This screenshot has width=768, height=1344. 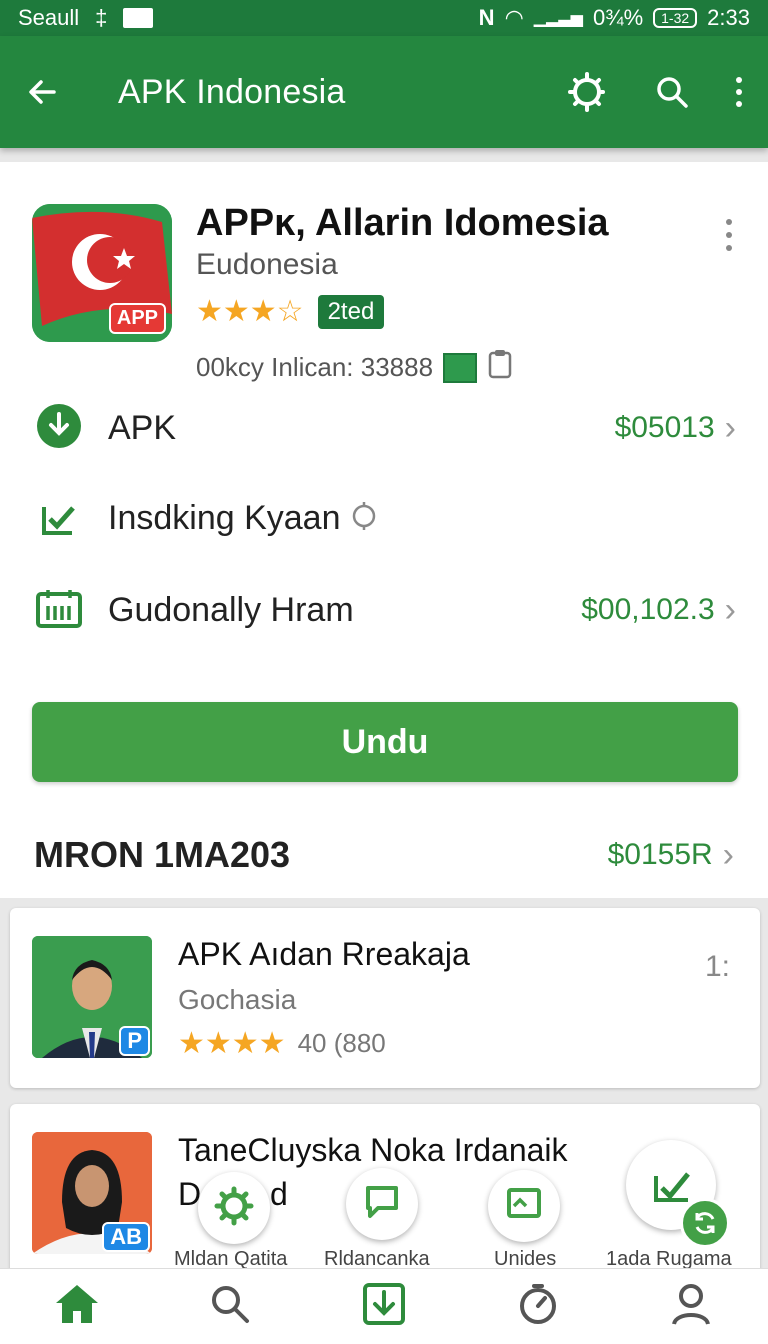 What do you see at coordinates (675, 18) in the screenshot?
I see `battery-box: 1-32` at bounding box center [675, 18].